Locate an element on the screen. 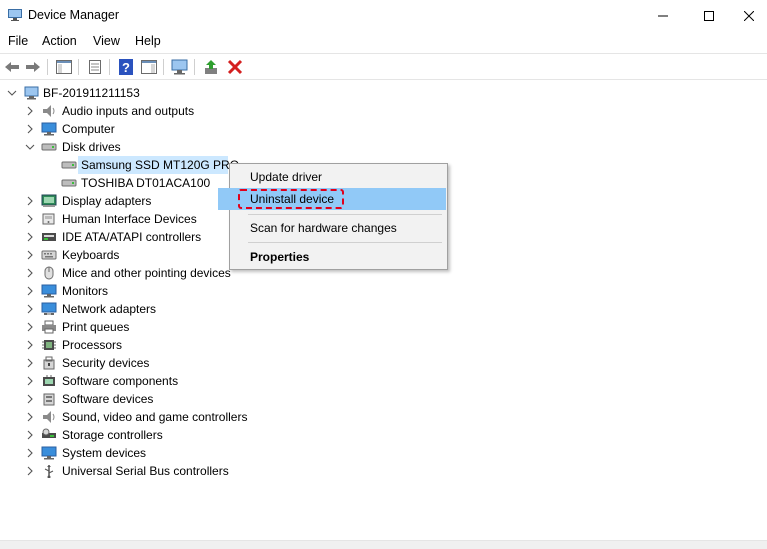 This screenshot has width=767, height=549. tree-category: Processors is located at coordinates (383, 345).